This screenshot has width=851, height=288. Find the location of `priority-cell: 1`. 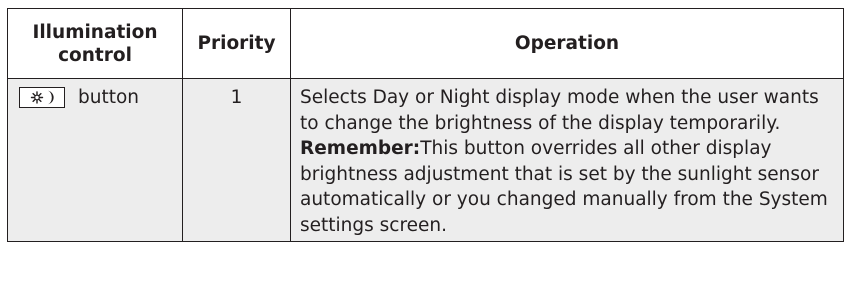

priority-cell: 1 is located at coordinates (236, 160).